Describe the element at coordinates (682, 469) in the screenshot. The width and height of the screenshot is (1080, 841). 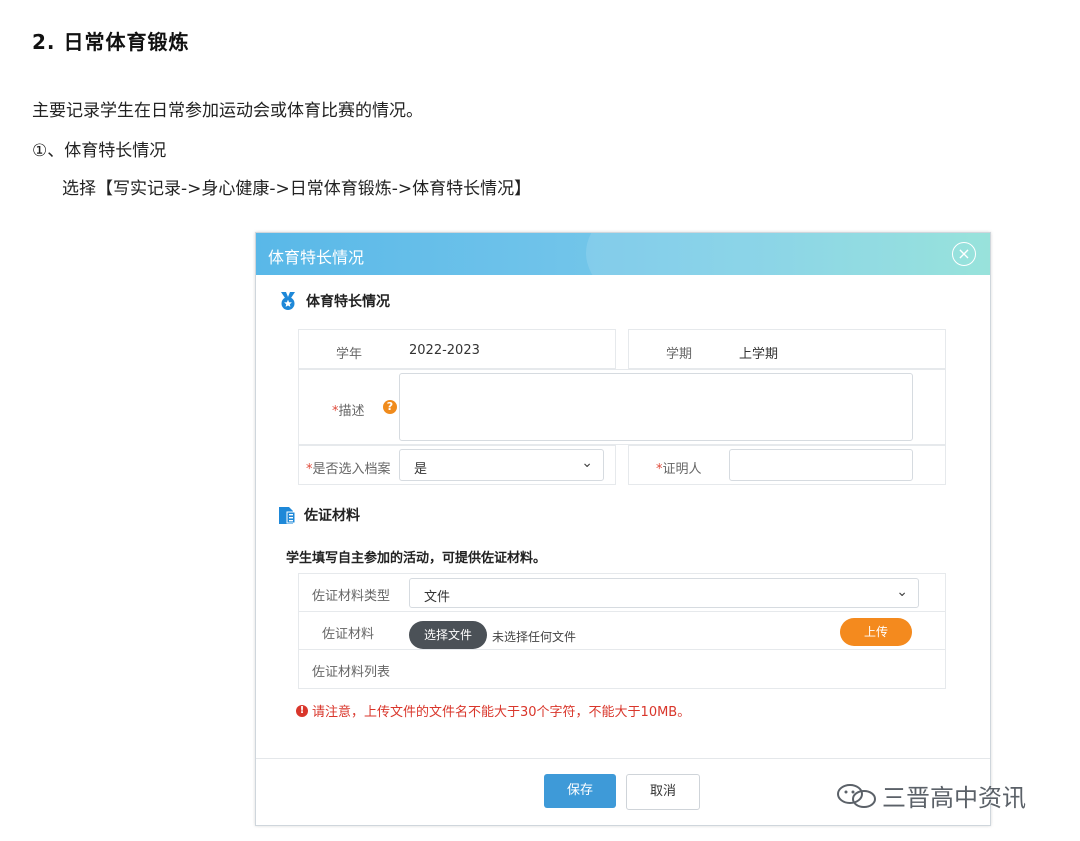
I see `witness-label-text: 证明人` at that location.